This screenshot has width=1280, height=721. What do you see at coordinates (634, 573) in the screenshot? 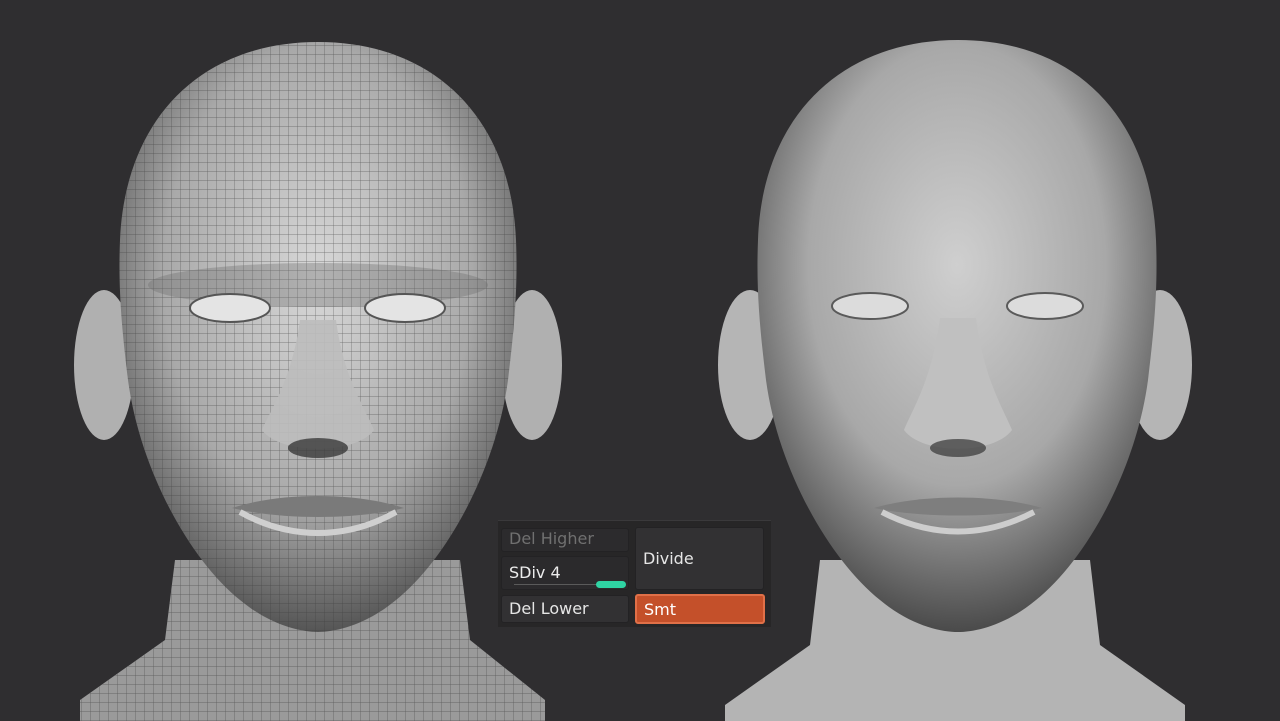
I see `subdivision-panel: Del Higher SDiv 4 Divide Del Lower Smt` at bounding box center [634, 573].